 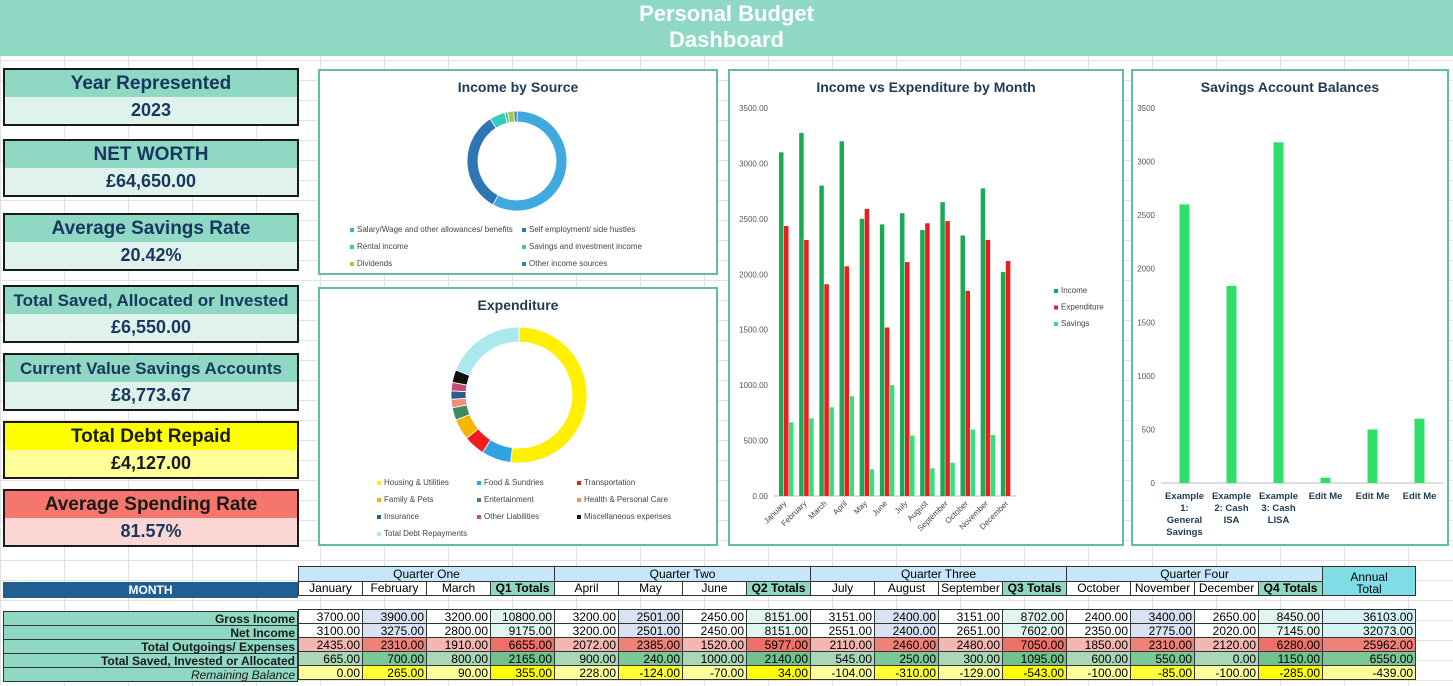 I want to click on table-cell: 2120.00, so click(x=1227, y=644).